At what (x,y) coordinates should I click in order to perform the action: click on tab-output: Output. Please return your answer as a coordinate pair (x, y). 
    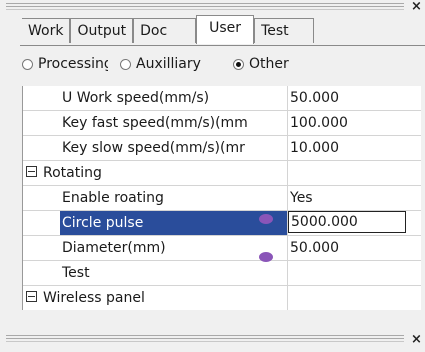
    Looking at the image, I should click on (102, 30).